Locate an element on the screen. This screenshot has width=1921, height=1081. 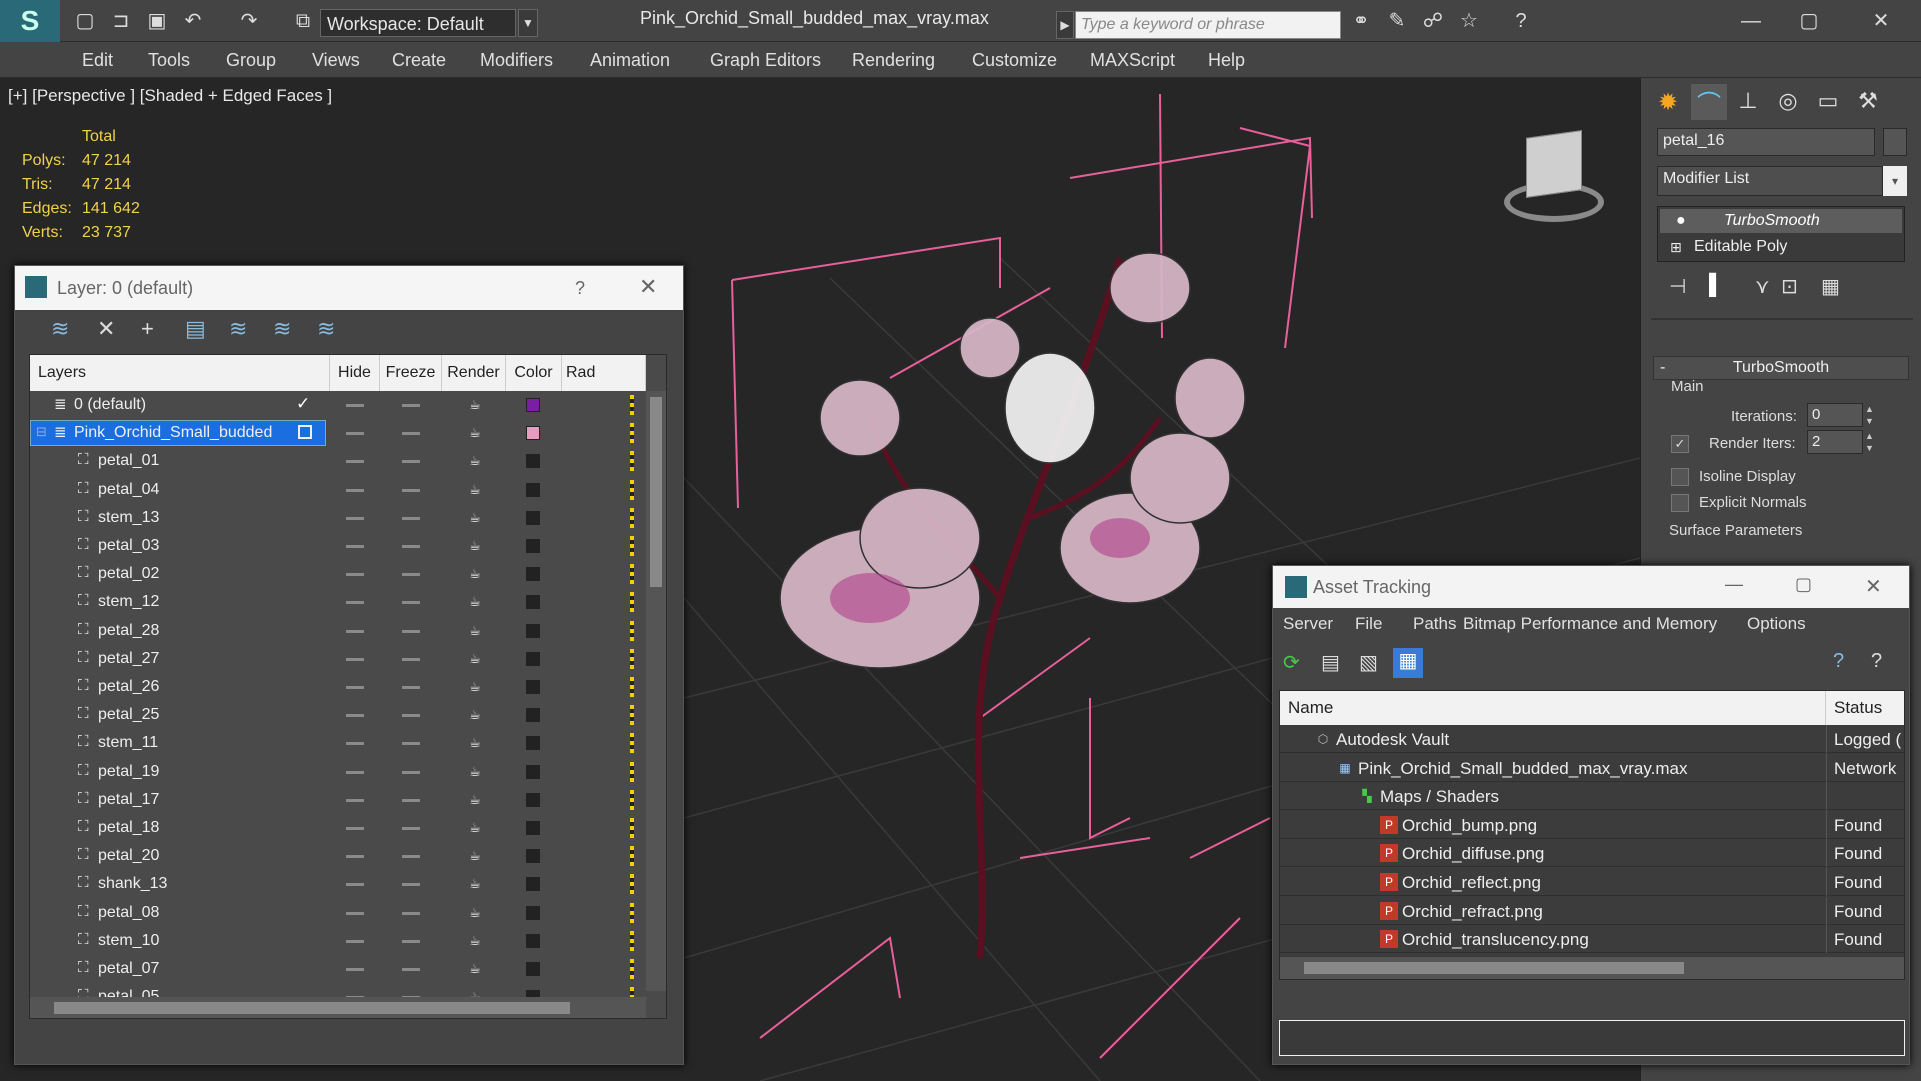
col-render: Render is located at coordinates (474, 373).